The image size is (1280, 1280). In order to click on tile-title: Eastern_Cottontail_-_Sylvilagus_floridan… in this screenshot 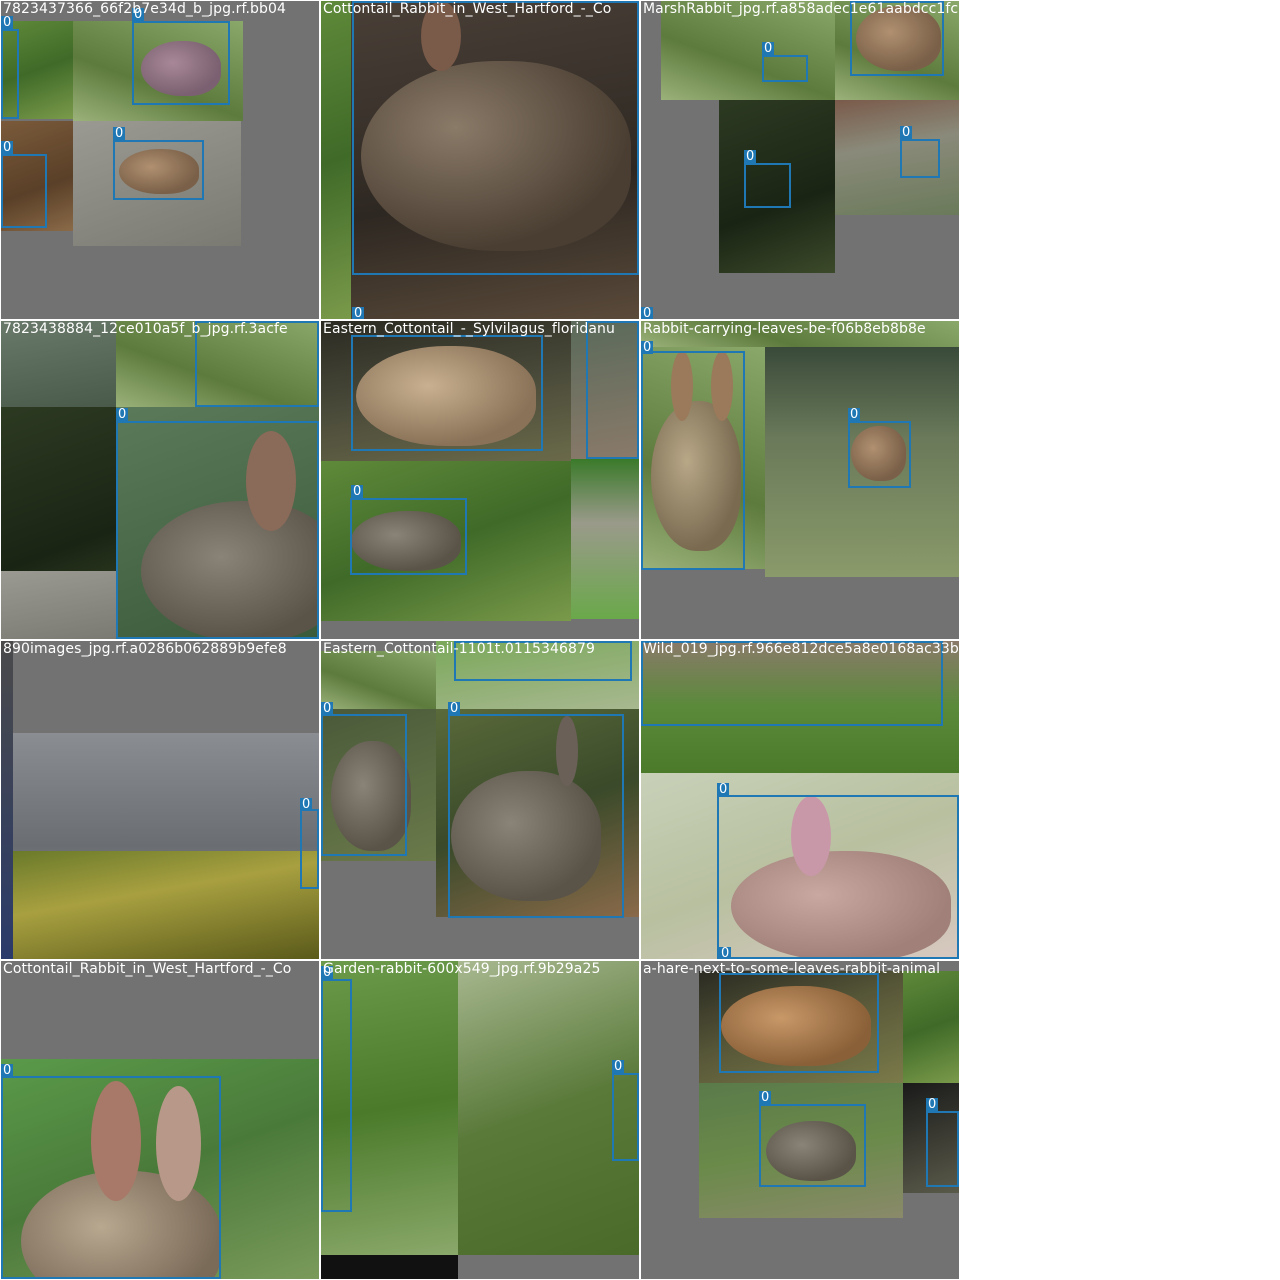, I will do `click(469, 329)`.